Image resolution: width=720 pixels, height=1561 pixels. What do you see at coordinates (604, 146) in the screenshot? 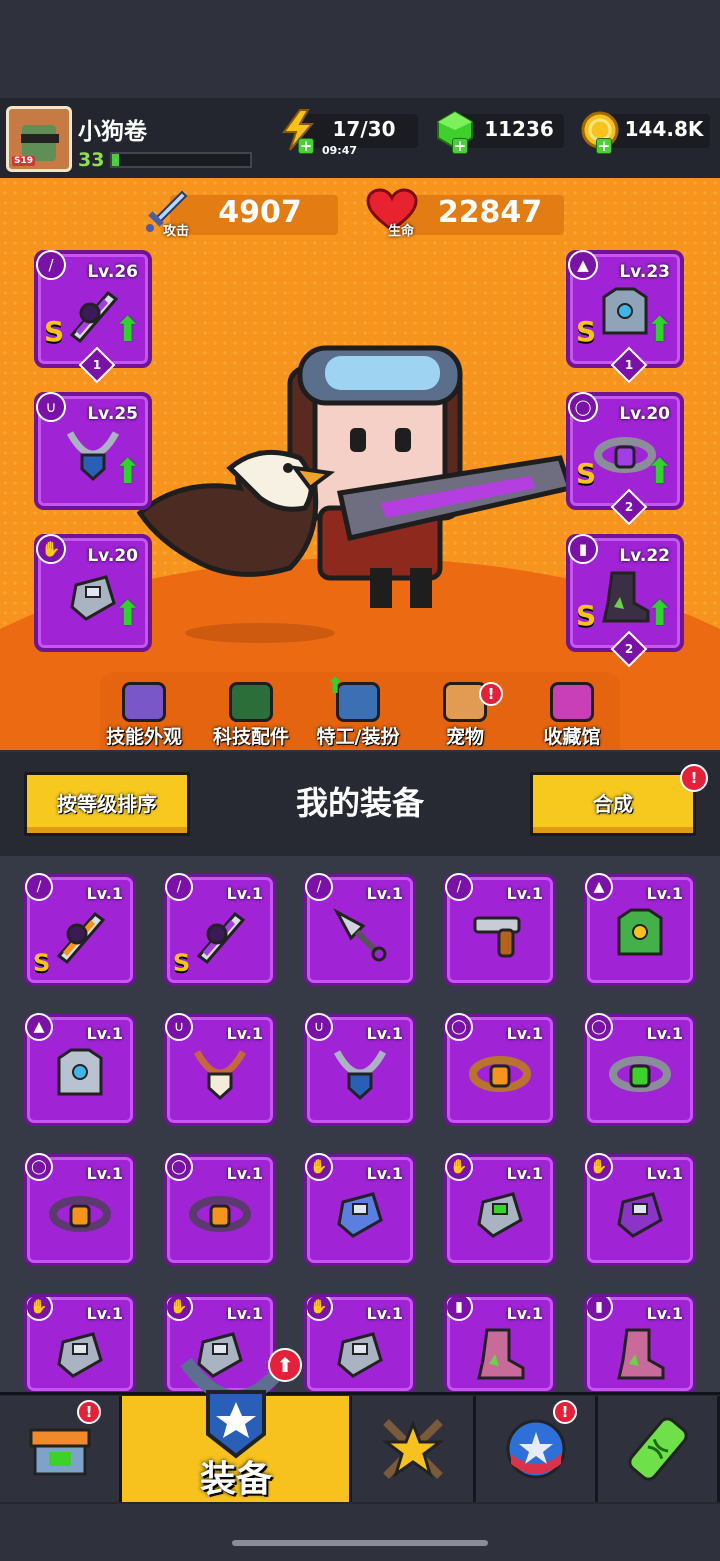
I see `coin-plus-icon: +` at bounding box center [604, 146].